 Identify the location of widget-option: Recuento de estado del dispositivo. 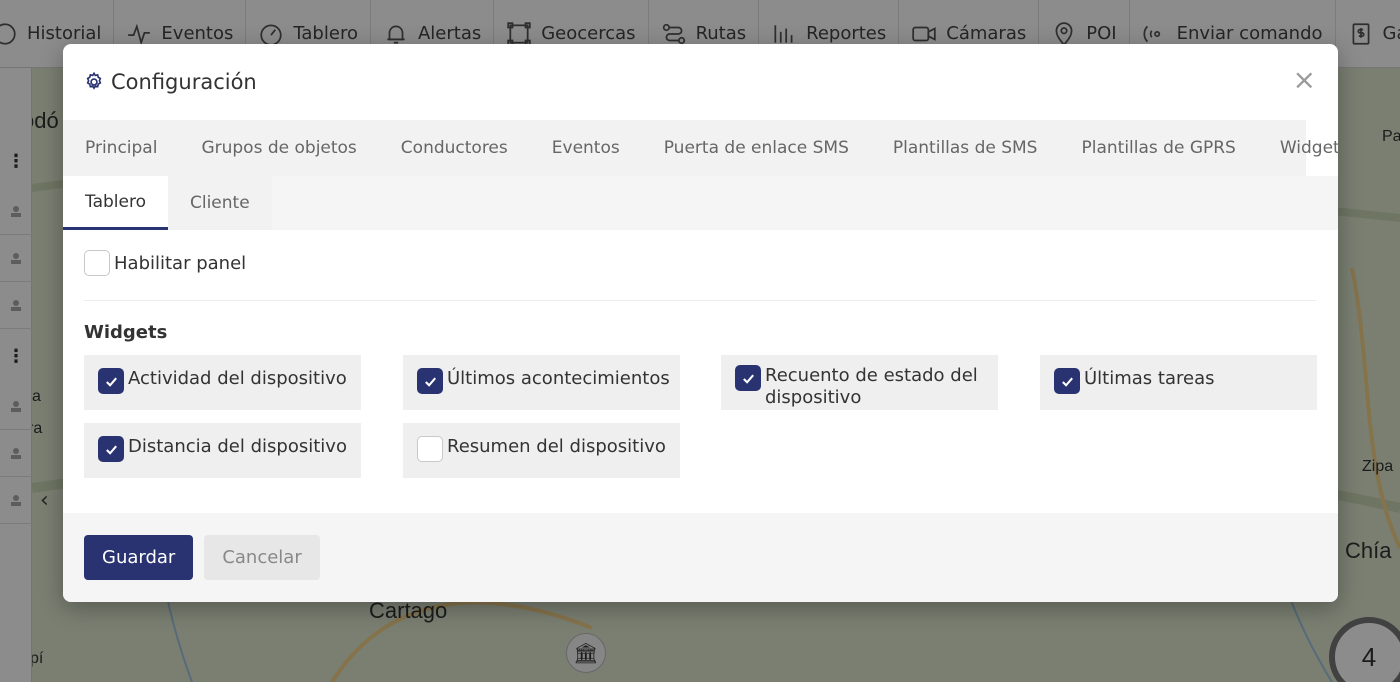
(859, 382).